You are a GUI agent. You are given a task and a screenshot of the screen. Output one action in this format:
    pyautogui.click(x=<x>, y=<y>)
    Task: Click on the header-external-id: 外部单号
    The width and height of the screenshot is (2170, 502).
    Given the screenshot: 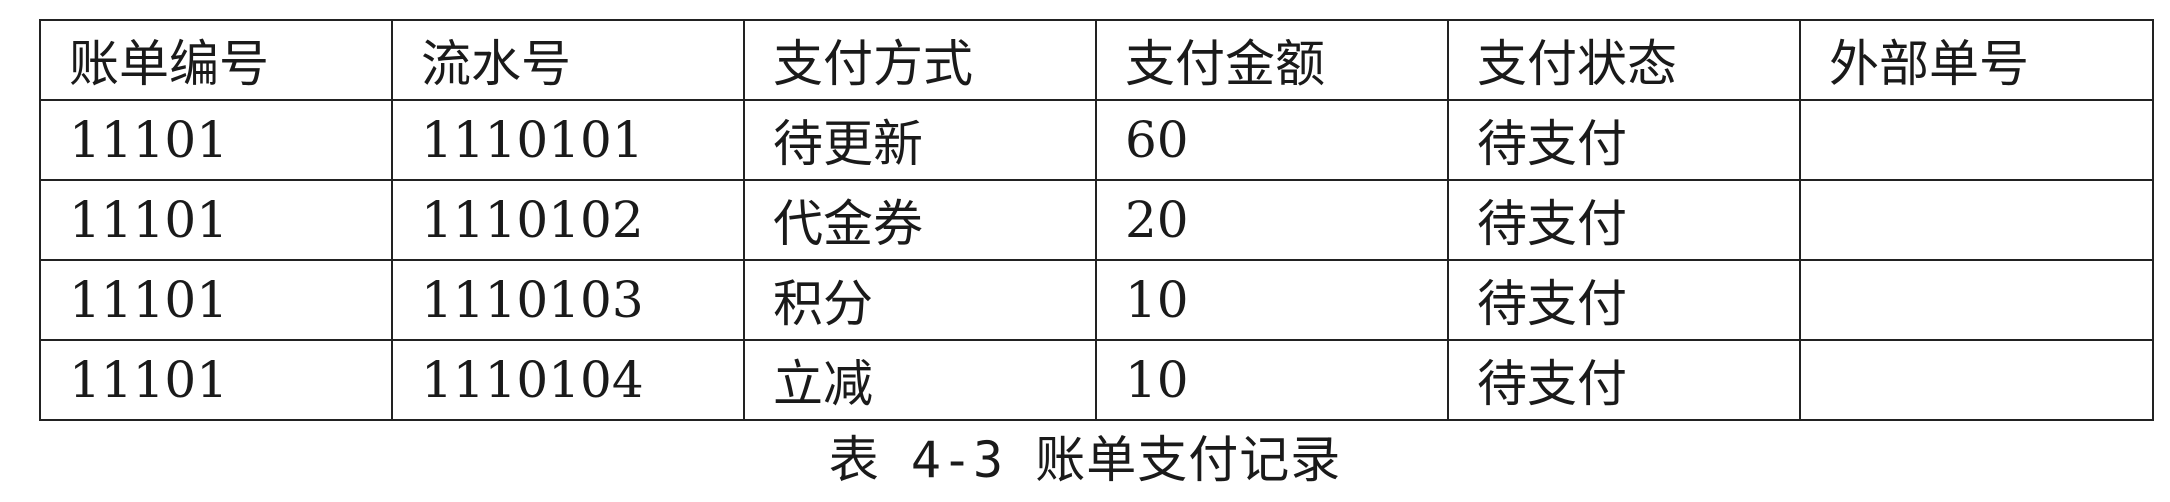 What is the action you would take?
    pyautogui.click(x=1976, y=60)
    